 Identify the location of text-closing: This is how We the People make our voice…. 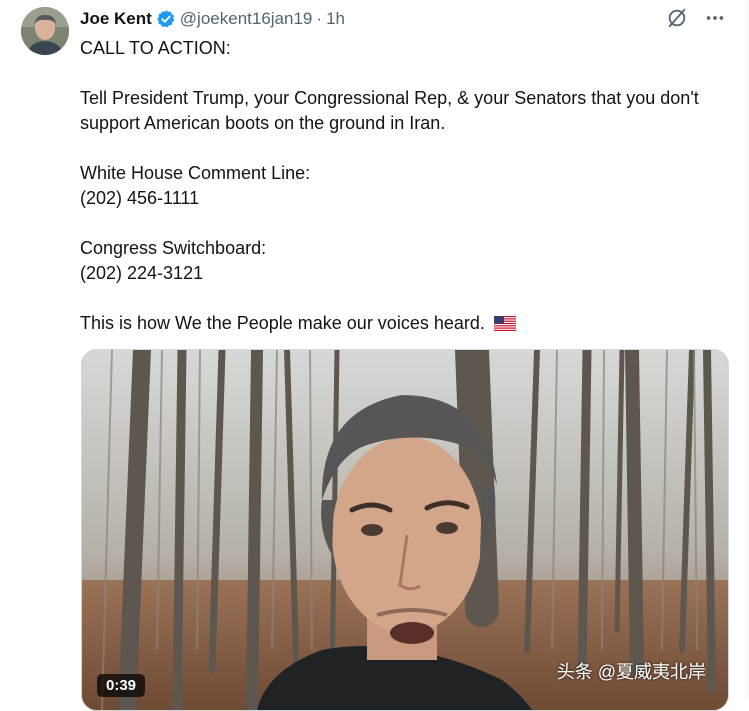
(400, 324).